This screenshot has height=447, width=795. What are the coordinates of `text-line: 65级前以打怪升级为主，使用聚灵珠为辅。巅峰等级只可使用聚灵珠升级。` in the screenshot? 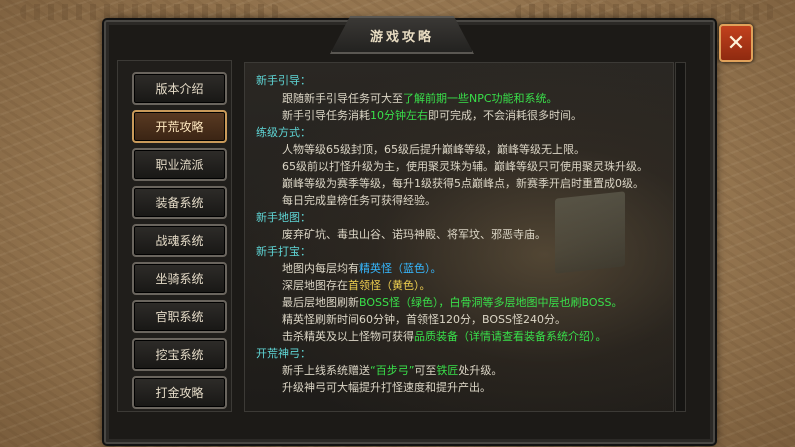 It's located at (465, 166).